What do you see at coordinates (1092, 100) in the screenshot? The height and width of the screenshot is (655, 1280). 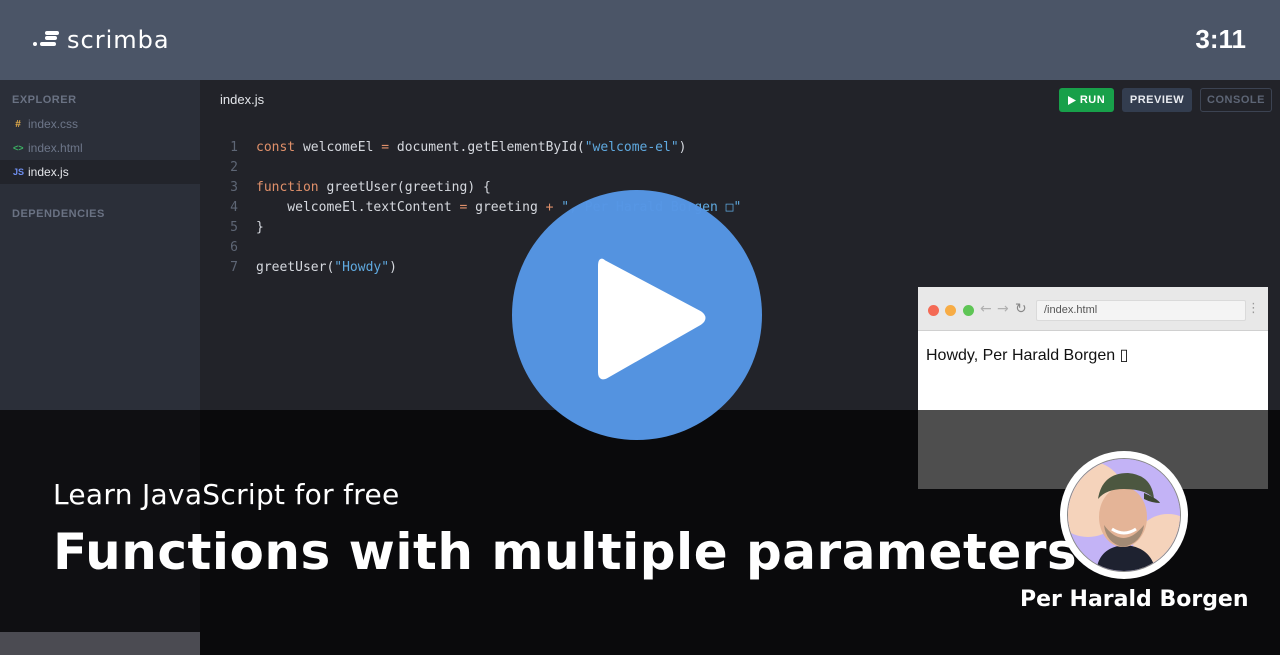 I see `run-label: RUN` at bounding box center [1092, 100].